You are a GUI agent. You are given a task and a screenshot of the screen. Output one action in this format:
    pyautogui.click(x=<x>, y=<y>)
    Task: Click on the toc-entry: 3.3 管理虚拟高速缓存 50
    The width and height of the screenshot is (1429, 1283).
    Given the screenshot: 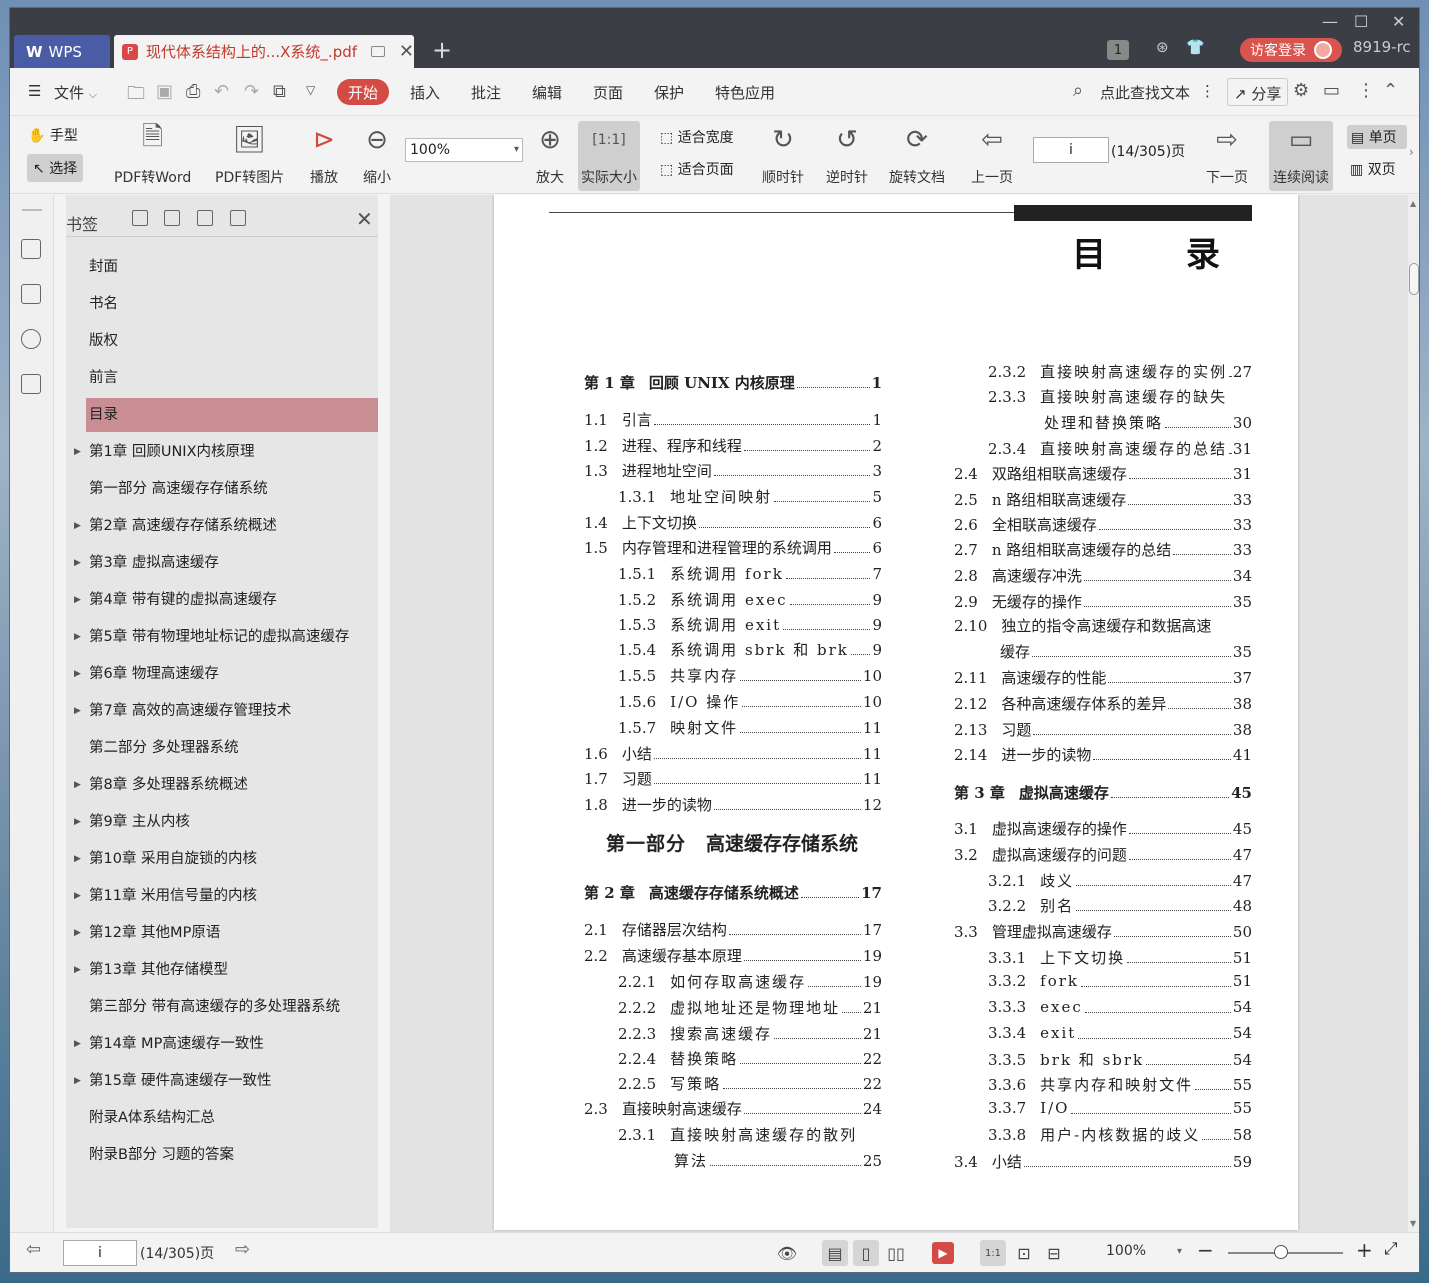 What is the action you would take?
    pyautogui.click(x=1103, y=931)
    